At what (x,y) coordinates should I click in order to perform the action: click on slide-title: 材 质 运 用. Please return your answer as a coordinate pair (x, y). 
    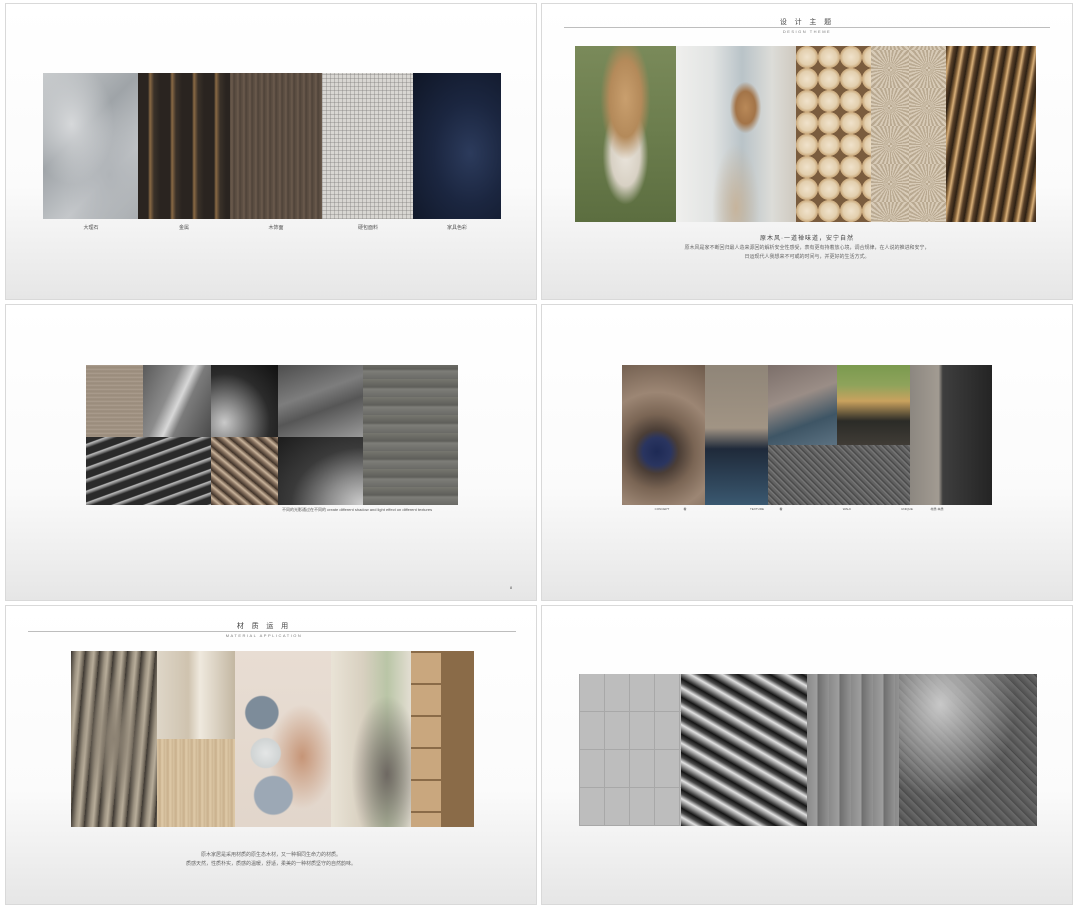
    Looking at the image, I should click on (264, 626).